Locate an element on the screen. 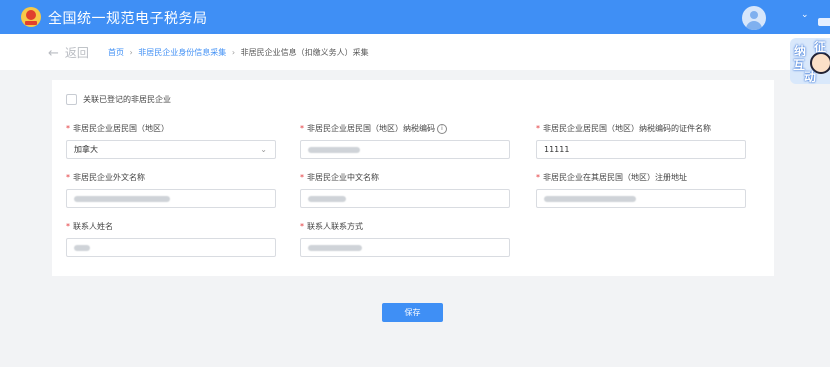  info-icon: i is located at coordinates (442, 128).